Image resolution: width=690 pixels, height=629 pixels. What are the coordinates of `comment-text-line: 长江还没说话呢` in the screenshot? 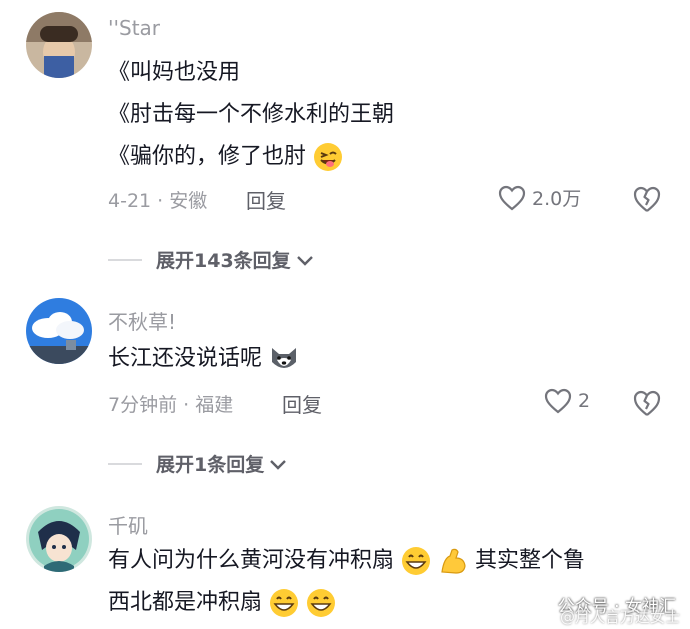 It's located at (203, 359).